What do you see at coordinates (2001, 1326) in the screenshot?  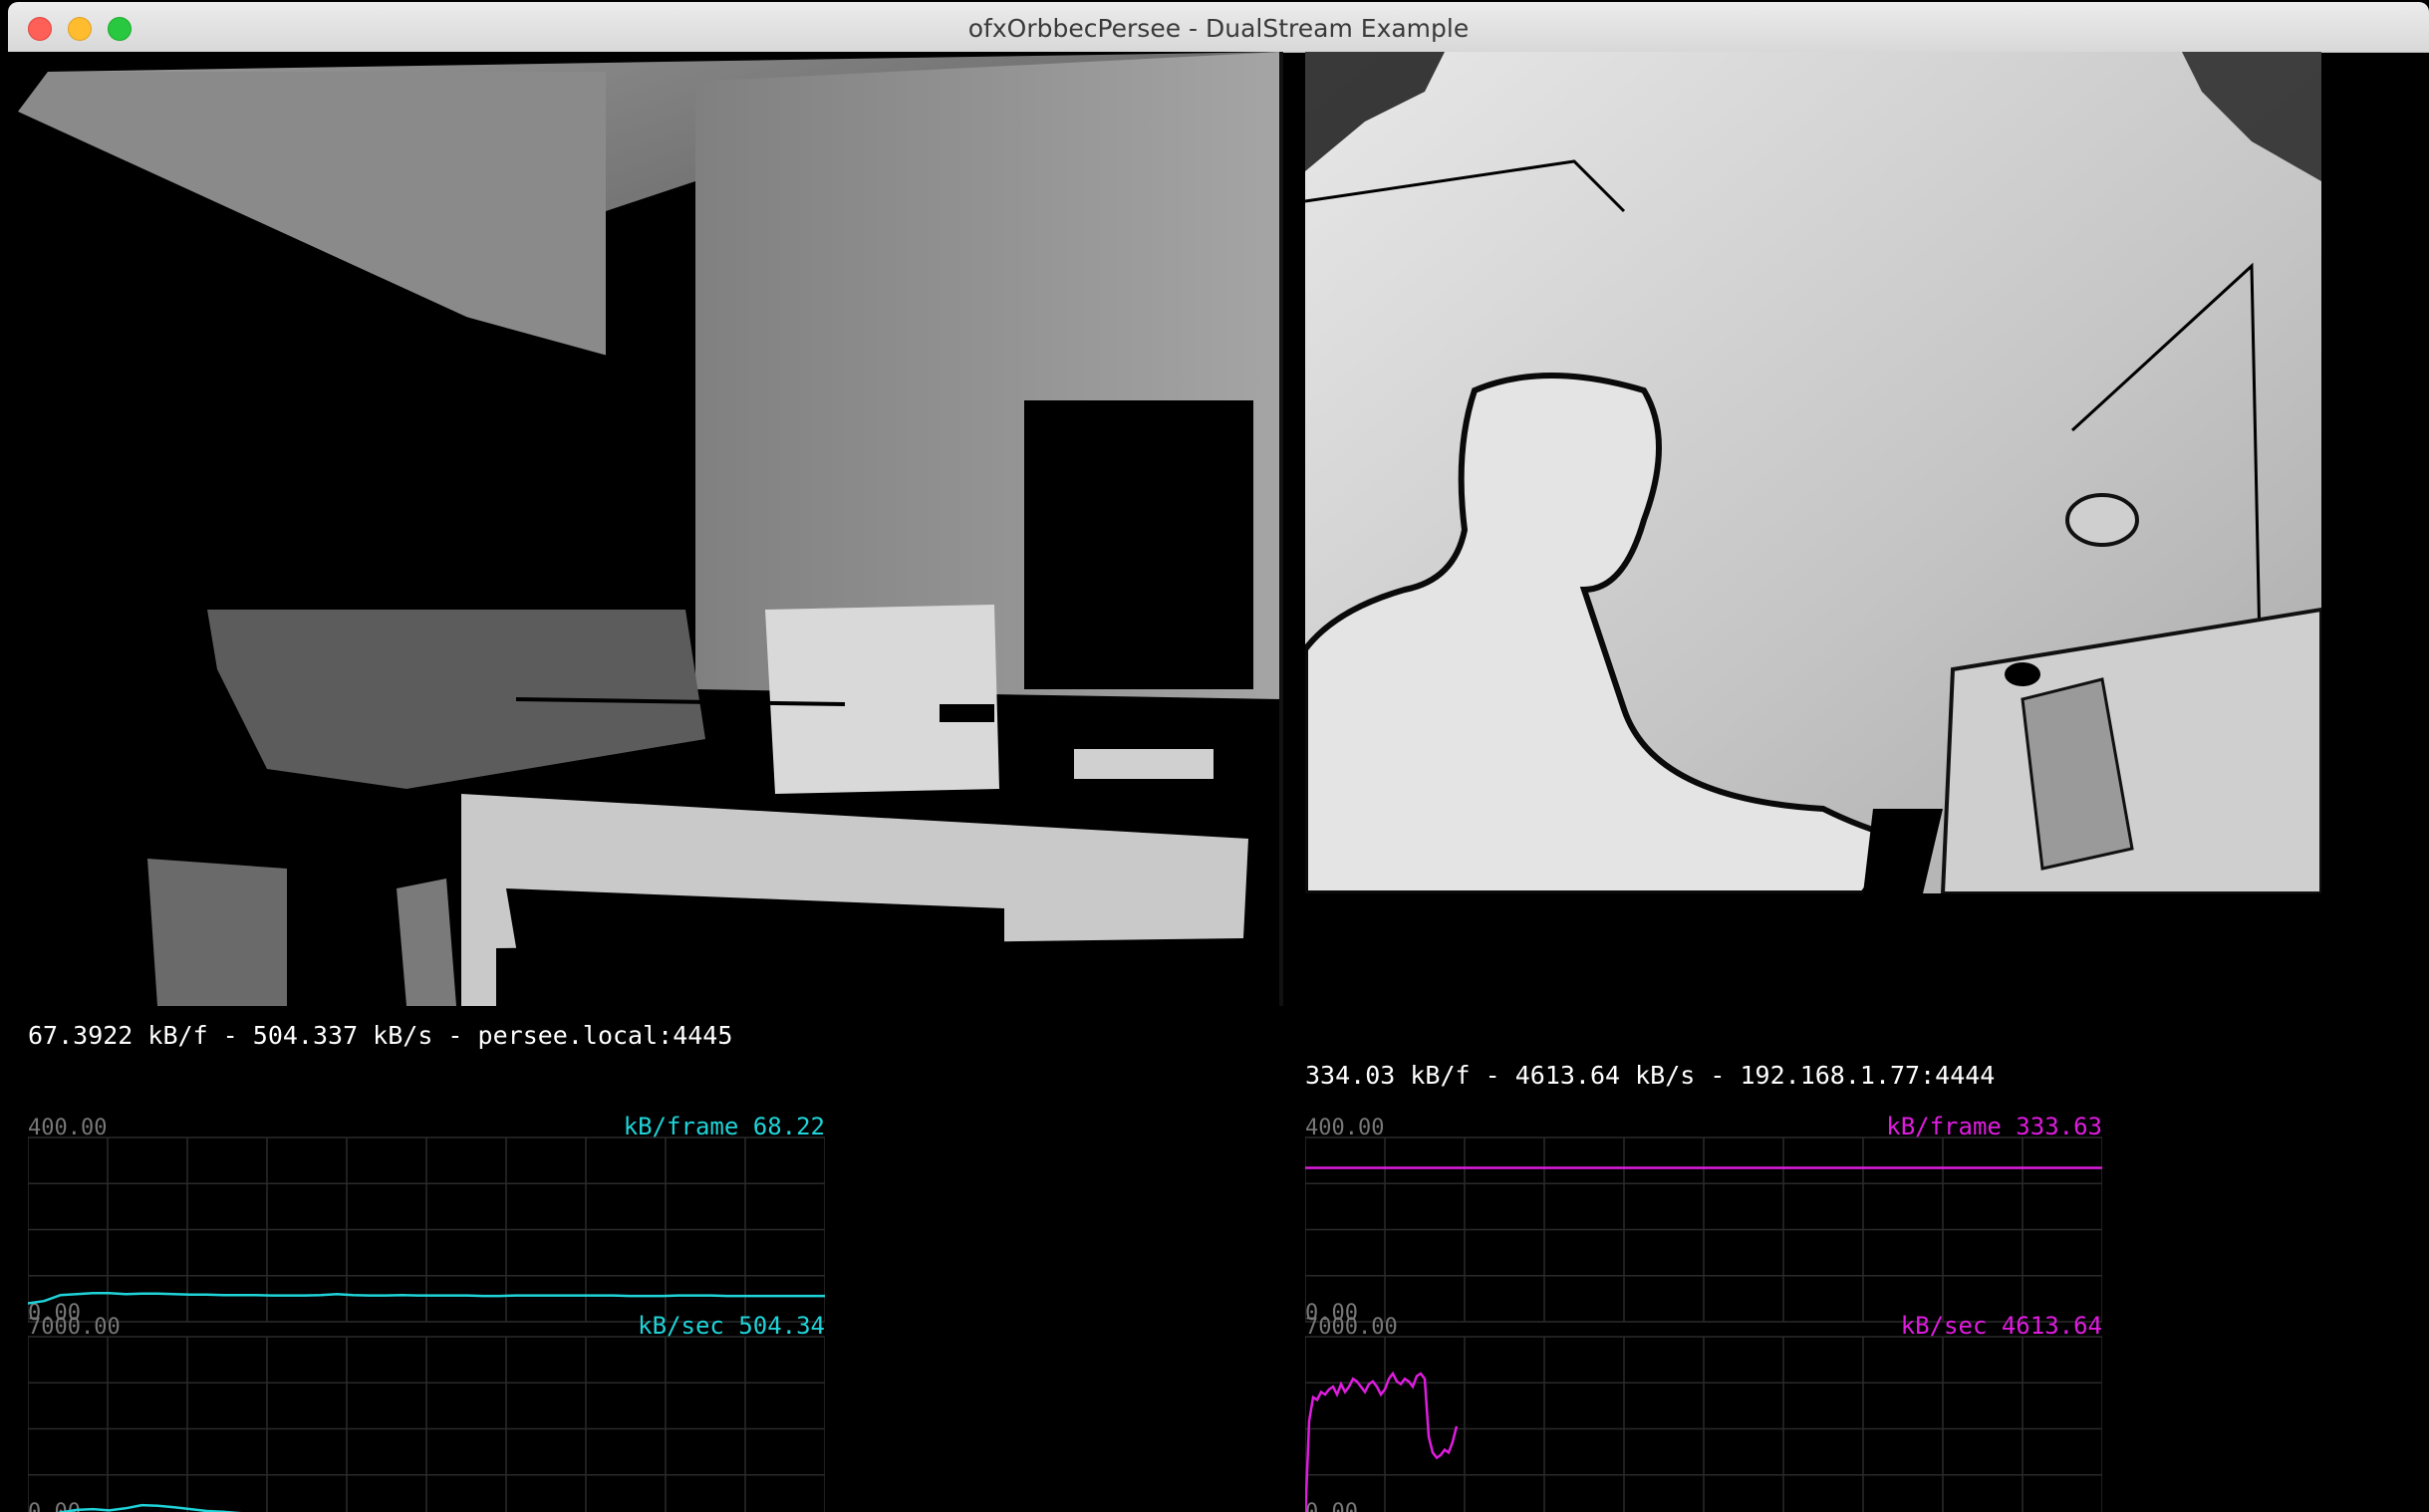 I see `graph-value-label: kB/sec 4613.64` at bounding box center [2001, 1326].